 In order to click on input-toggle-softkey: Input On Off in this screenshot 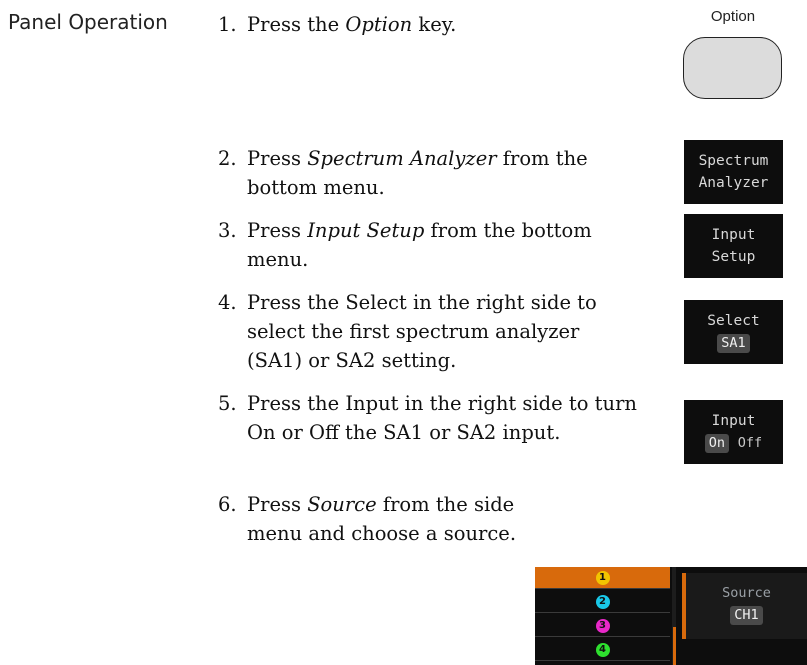, I will do `click(733, 432)`.